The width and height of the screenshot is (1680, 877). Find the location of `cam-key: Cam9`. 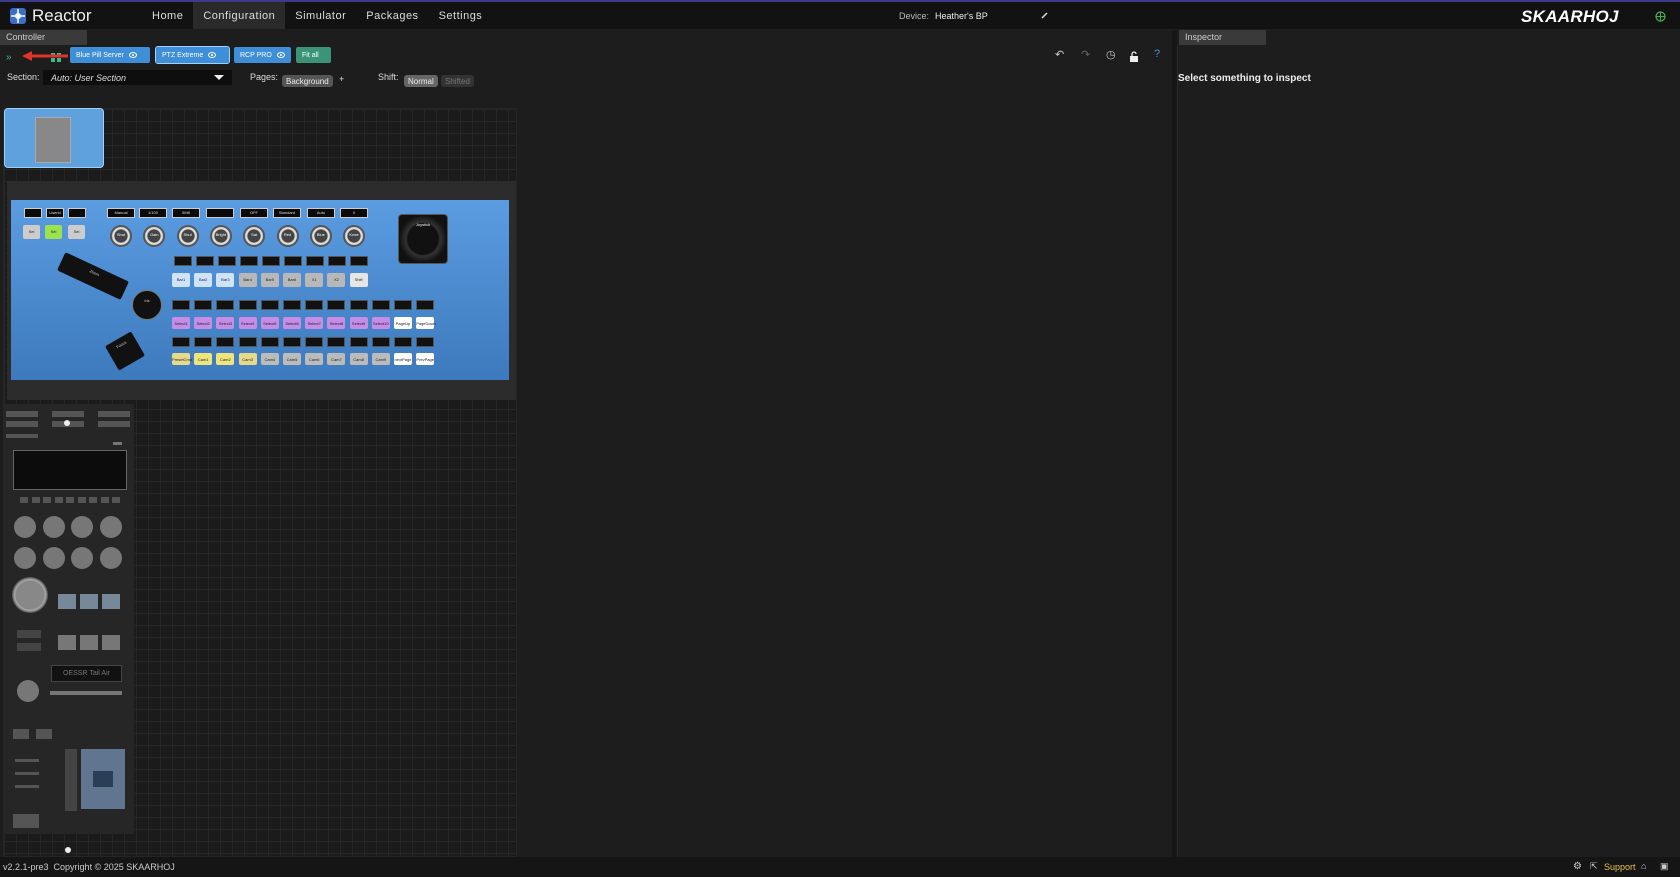

cam-key: Cam9 is located at coordinates (380, 359).